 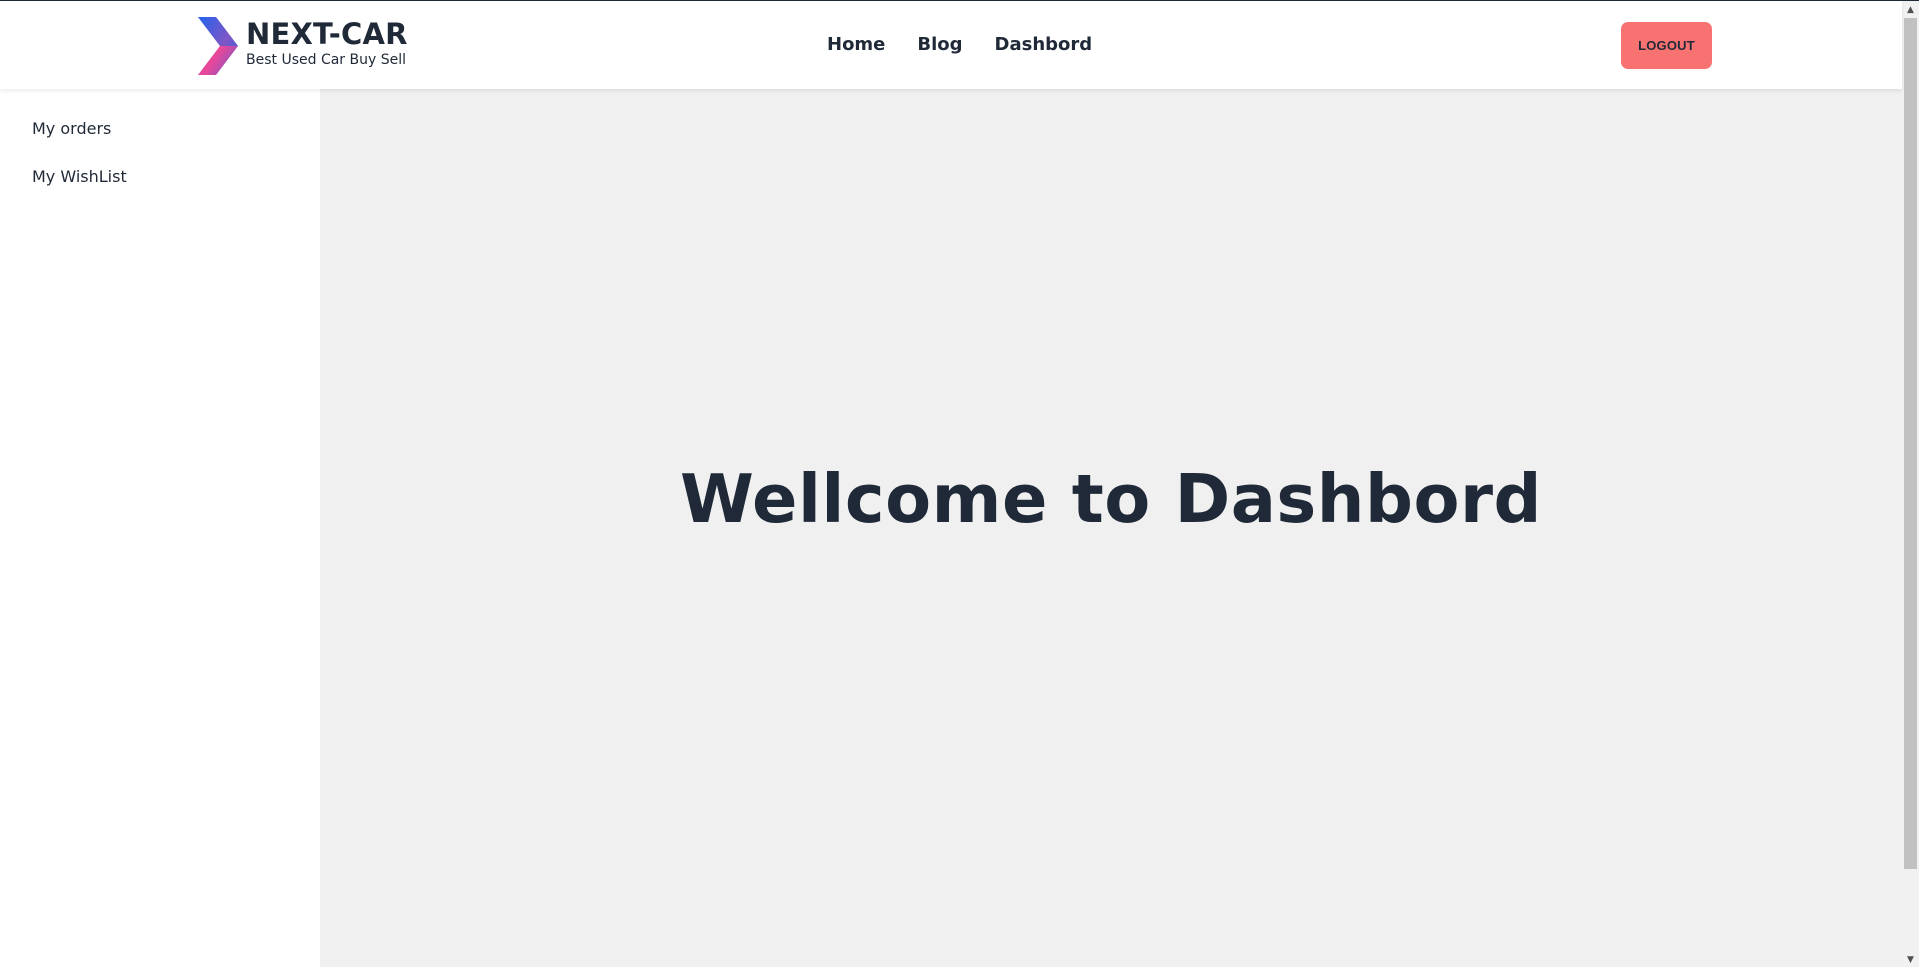 I want to click on welcome-heading: Wellcome to Dashbord, so click(x=1111, y=499).